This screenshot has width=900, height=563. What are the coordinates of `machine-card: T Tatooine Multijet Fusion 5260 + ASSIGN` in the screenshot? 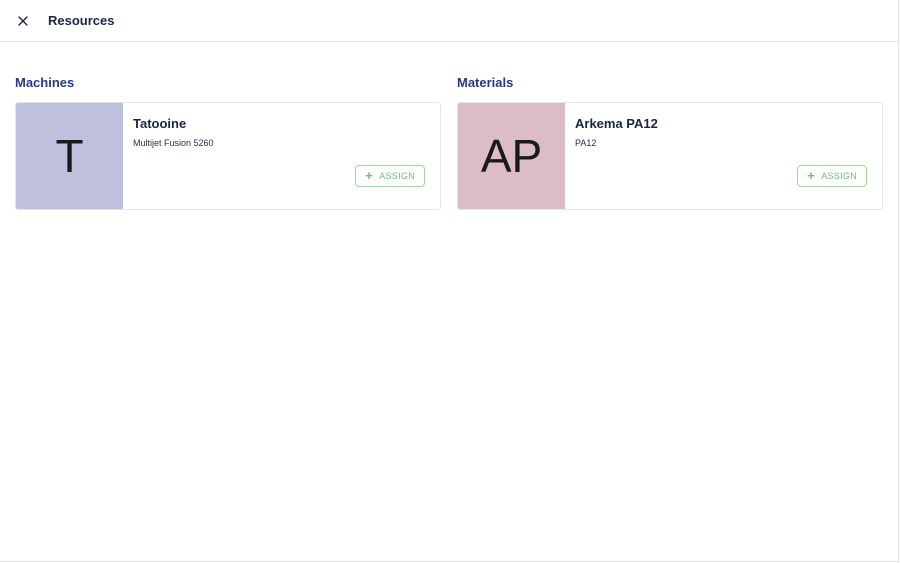 It's located at (228, 156).